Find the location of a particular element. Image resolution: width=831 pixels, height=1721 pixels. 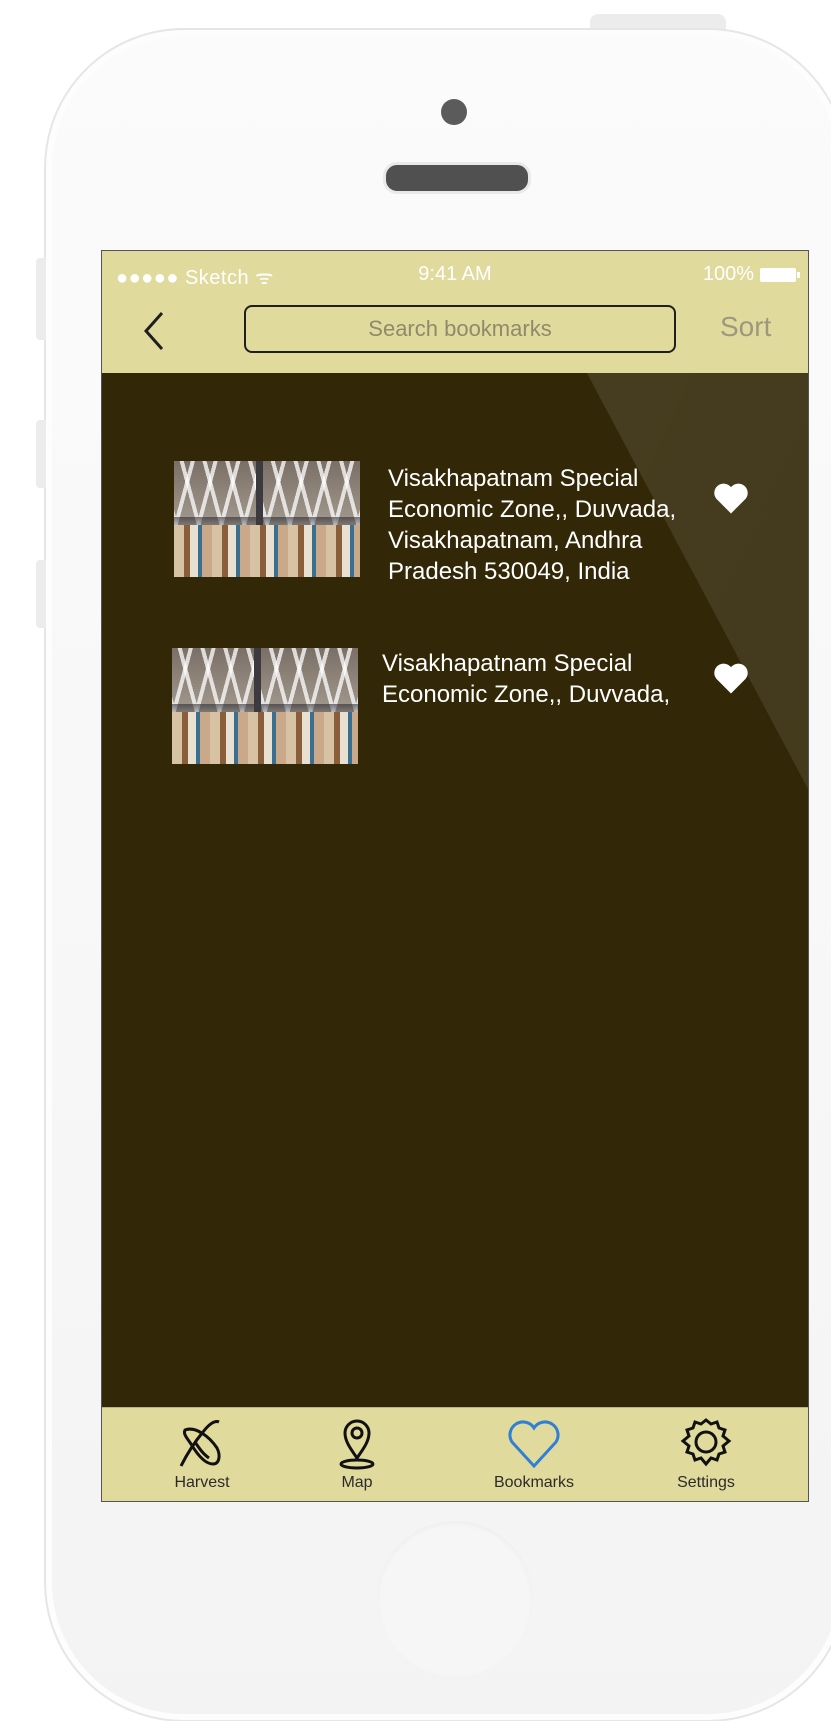

tab-settings: Settings is located at coordinates (706, 1457).